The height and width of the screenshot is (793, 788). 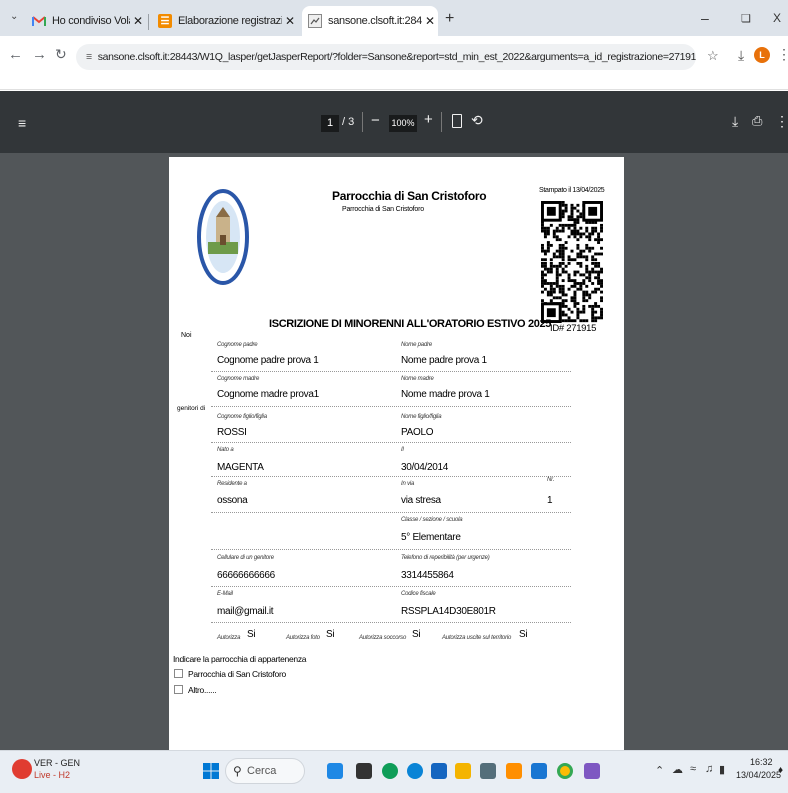 What do you see at coordinates (514, 771) in the screenshot?
I see `app-badge-icon` at bounding box center [514, 771].